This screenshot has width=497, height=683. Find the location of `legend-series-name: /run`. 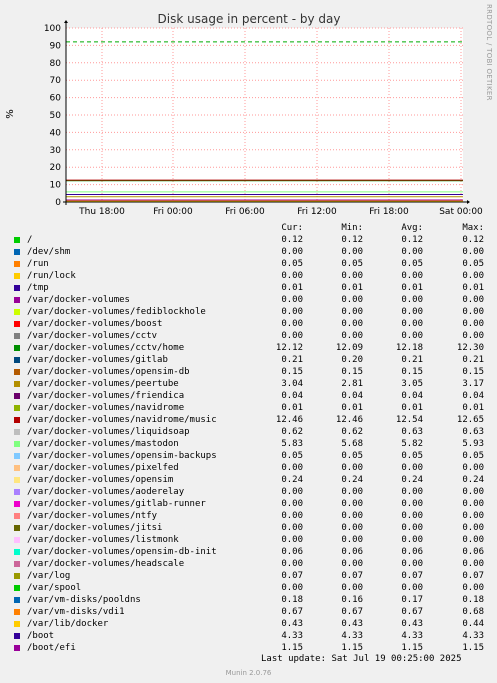

legend-series-name: /run is located at coordinates (38, 264).